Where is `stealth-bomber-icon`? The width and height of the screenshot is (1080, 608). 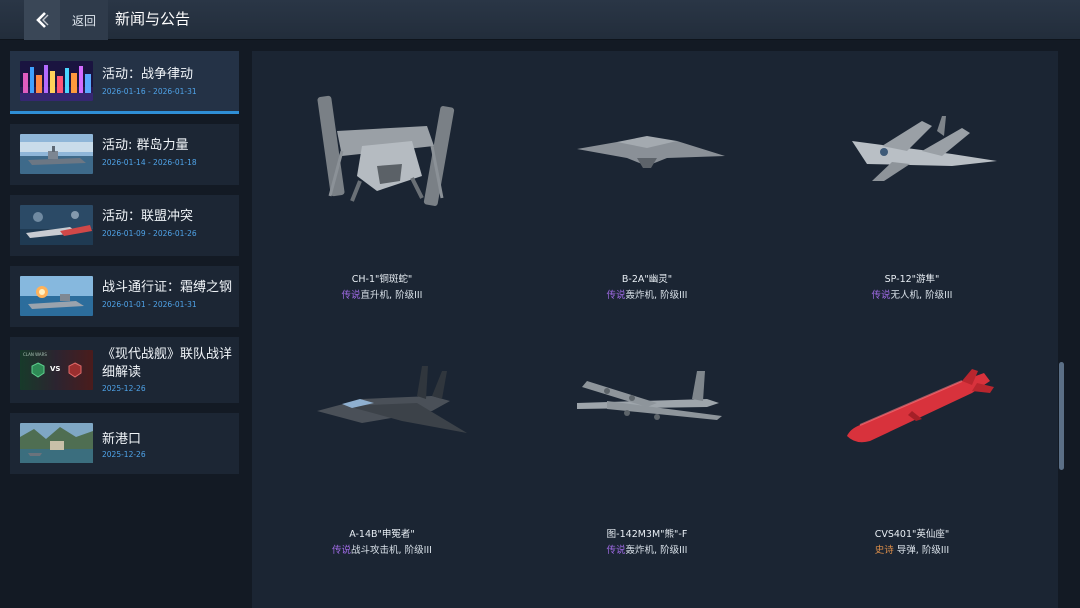
stealth-bomber-icon is located at coordinates (651, 152).